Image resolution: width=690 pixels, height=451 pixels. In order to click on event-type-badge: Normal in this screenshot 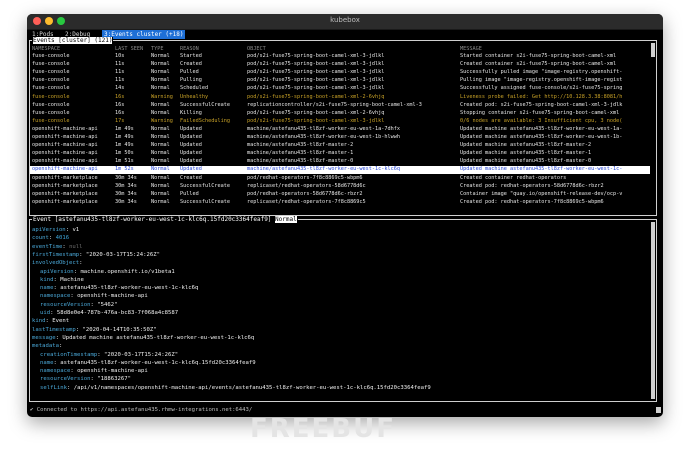, I will do `click(286, 219)`.